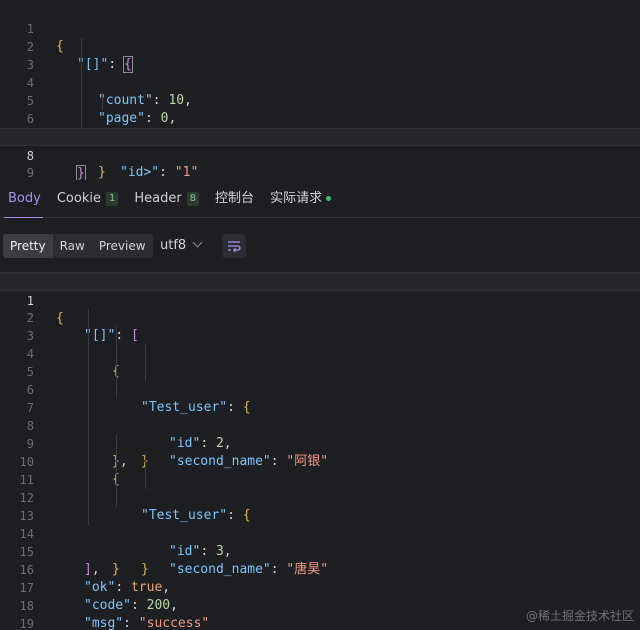  Describe the element at coordinates (181, 246) in the screenshot. I see `encoding-select: utf8` at that location.